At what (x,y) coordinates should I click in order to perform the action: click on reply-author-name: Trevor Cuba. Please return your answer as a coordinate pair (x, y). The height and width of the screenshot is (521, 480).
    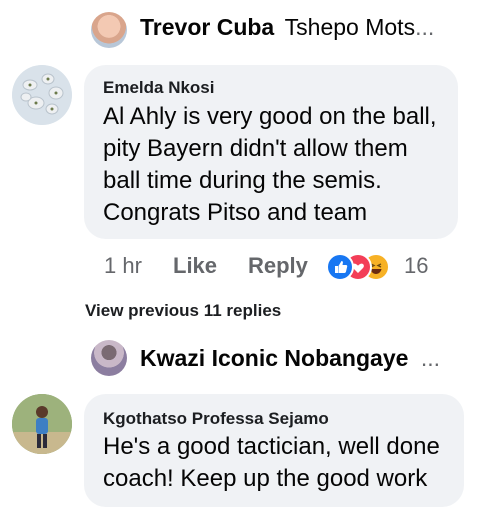
    Looking at the image, I should click on (207, 27).